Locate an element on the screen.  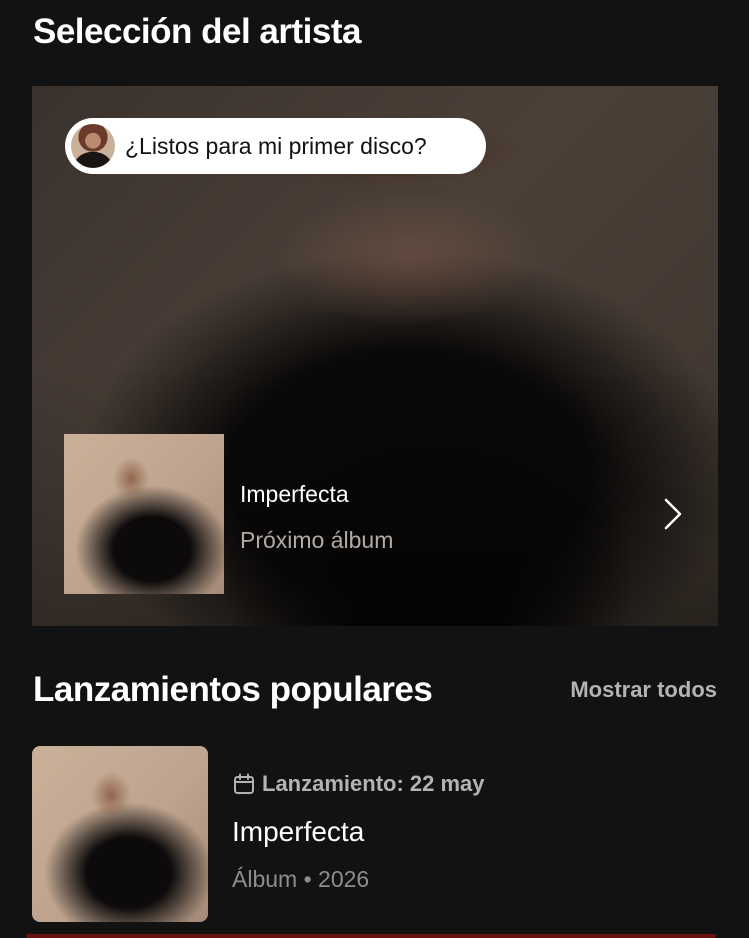
artist-avatar is located at coordinates (93, 146).